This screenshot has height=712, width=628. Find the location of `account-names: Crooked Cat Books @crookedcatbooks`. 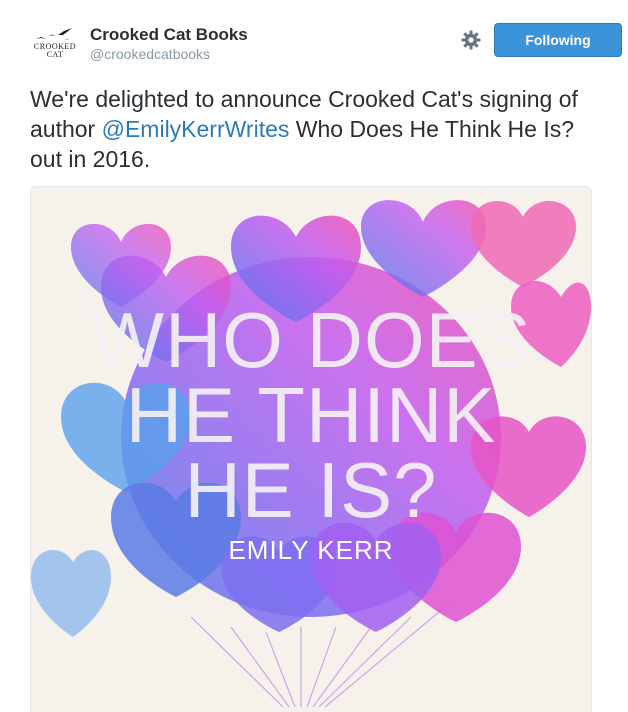

account-names: Crooked Cat Books @crookedcatbooks is located at coordinates (169, 44).